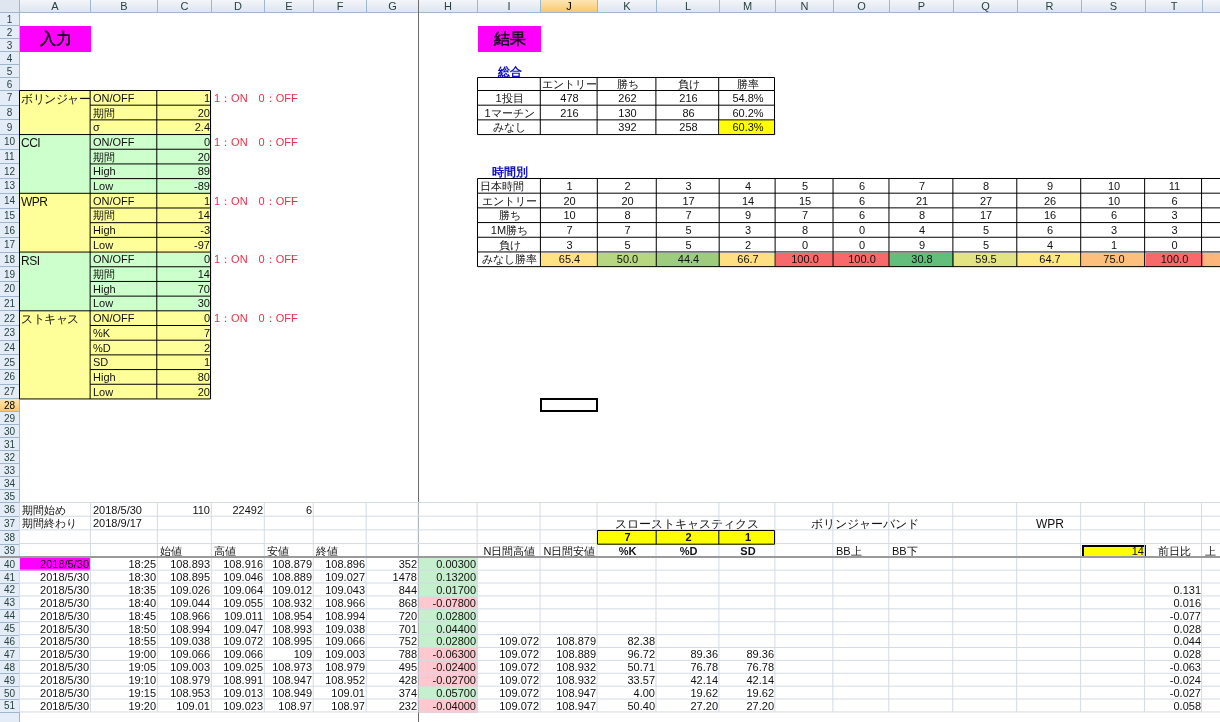 The width and height of the screenshot is (1220, 722). I want to click on column-header: I, so click(509, 6).